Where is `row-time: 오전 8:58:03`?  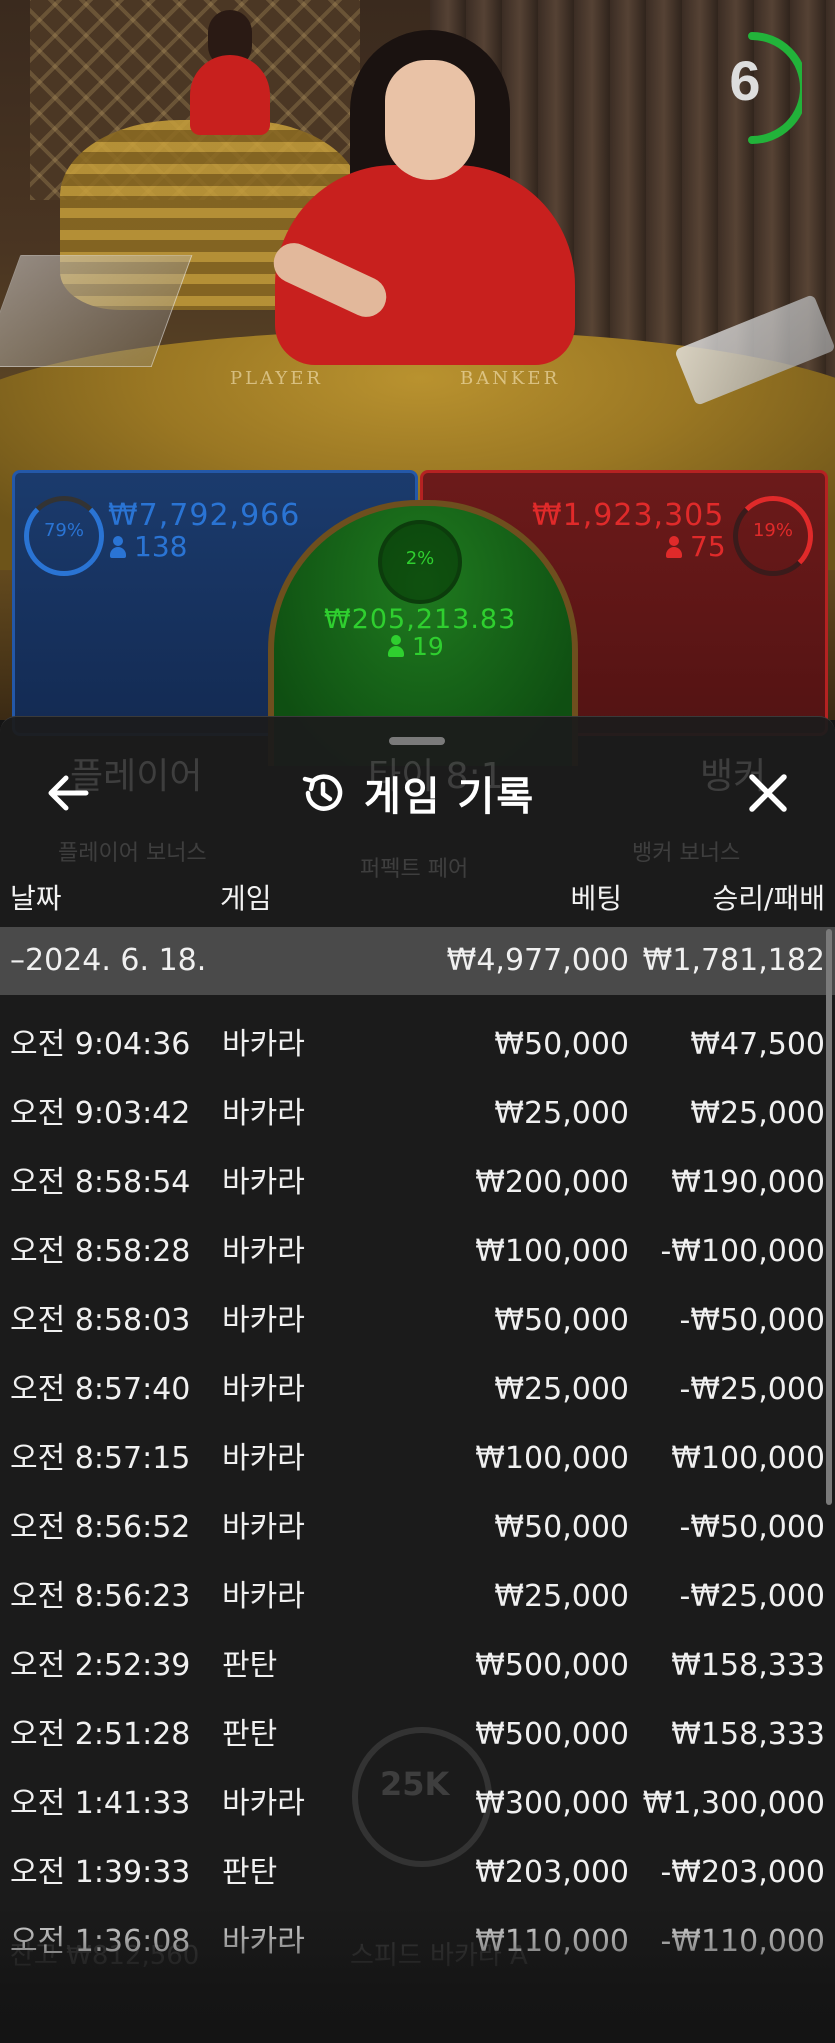
row-time: 오전 8:58:03 is located at coordinates (100, 1320).